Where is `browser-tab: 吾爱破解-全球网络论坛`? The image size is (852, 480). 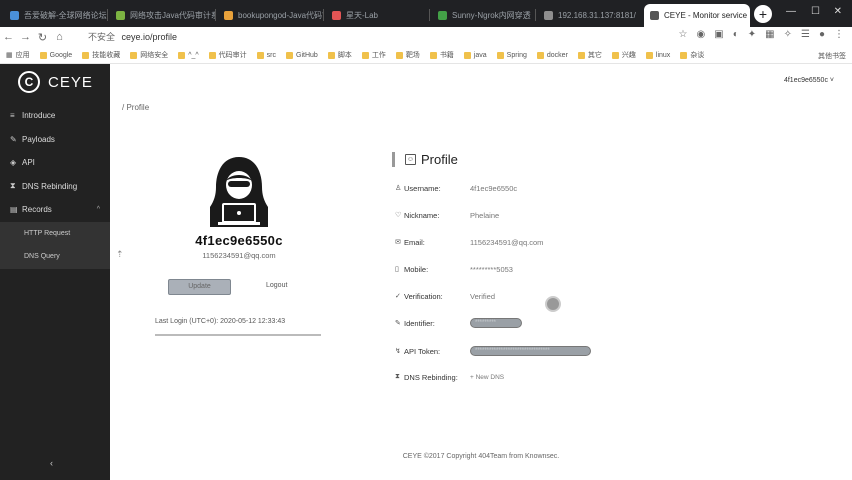
browser-tab: 吾爱破解-全球网络论坛 is located at coordinates (56, 15).